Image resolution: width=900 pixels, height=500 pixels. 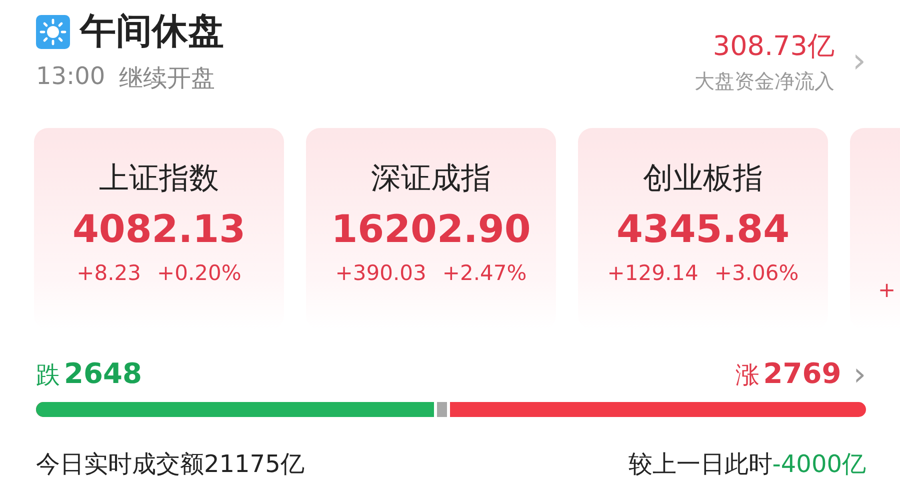 I want to click on net-inflow-label: 大盘资金净流入, so click(x=764, y=81).